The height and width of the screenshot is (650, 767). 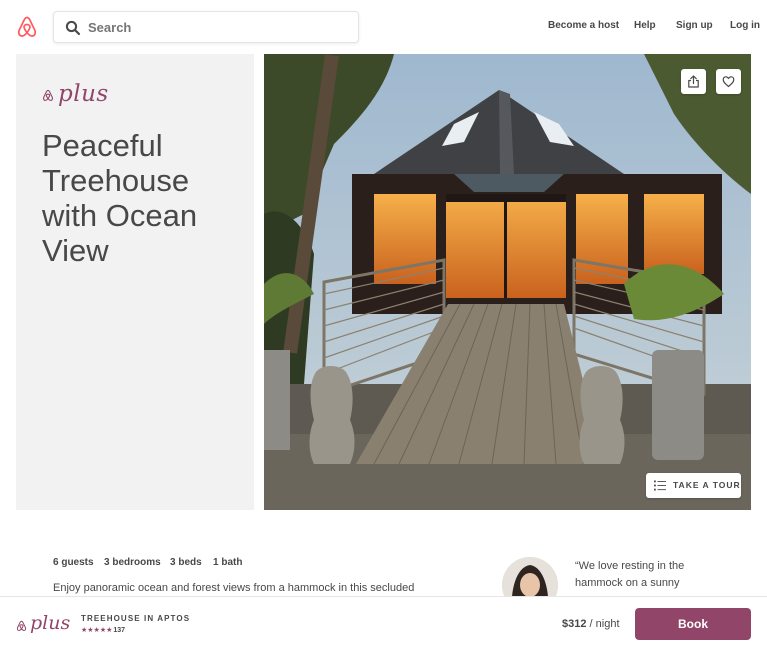 I want to click on help-link: Help, so click(x=645, y=25).